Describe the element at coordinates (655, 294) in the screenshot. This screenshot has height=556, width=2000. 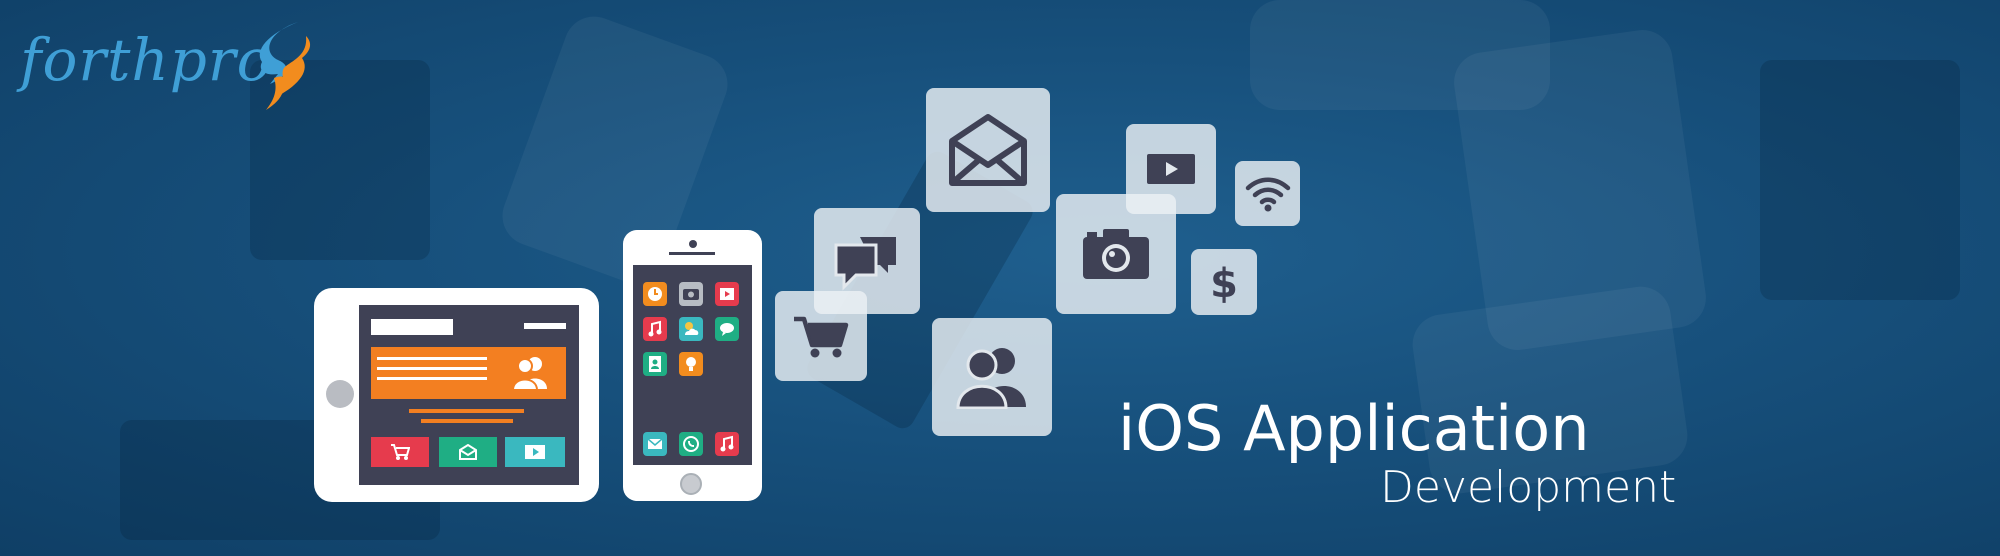
I see `clock-app-icon` at that location.